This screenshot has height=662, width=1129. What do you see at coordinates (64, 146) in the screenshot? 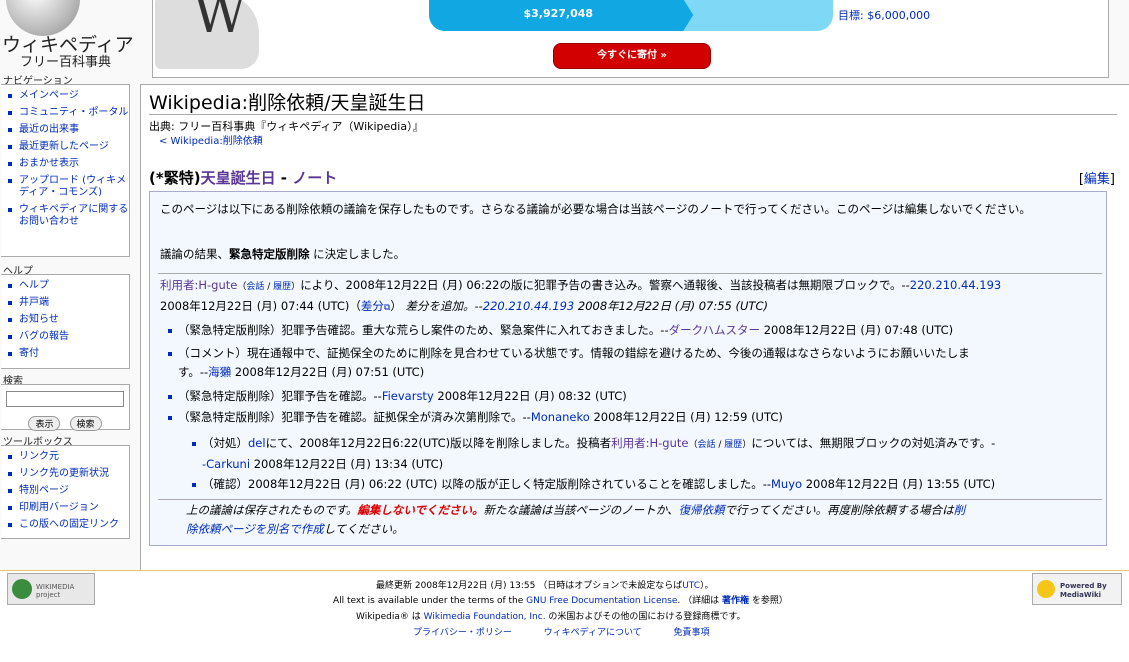
I see `nav-recent-changes: 最近更新したページ` at bounding box center [64, 146].